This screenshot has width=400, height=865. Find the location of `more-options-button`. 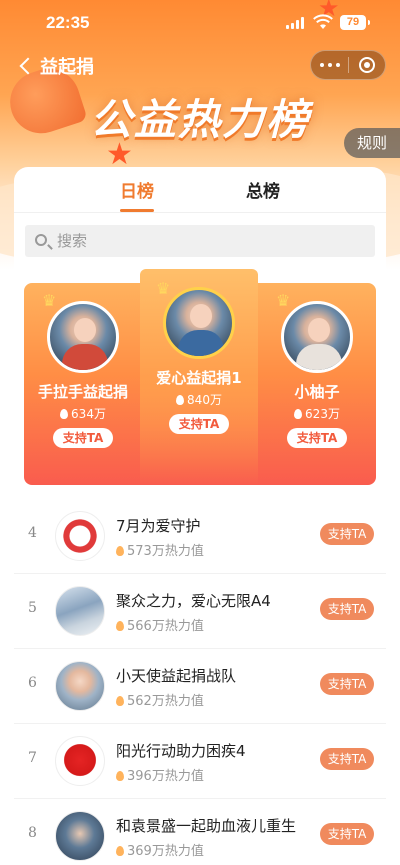

more-options-button is located at coordinates (329, 65).